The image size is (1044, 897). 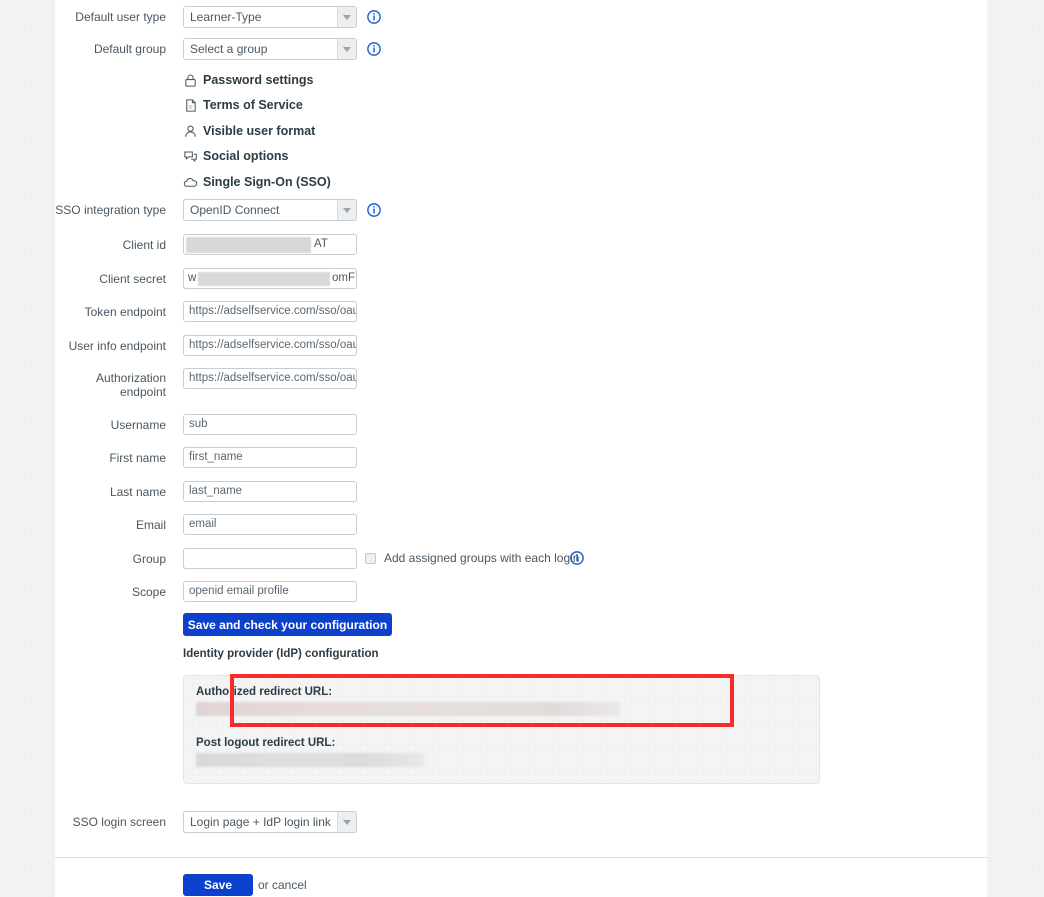 What do you see at coordinates (144, 245) in the screenshot?
I see `label-client-id: Client id` at bounding box center [144, 245].